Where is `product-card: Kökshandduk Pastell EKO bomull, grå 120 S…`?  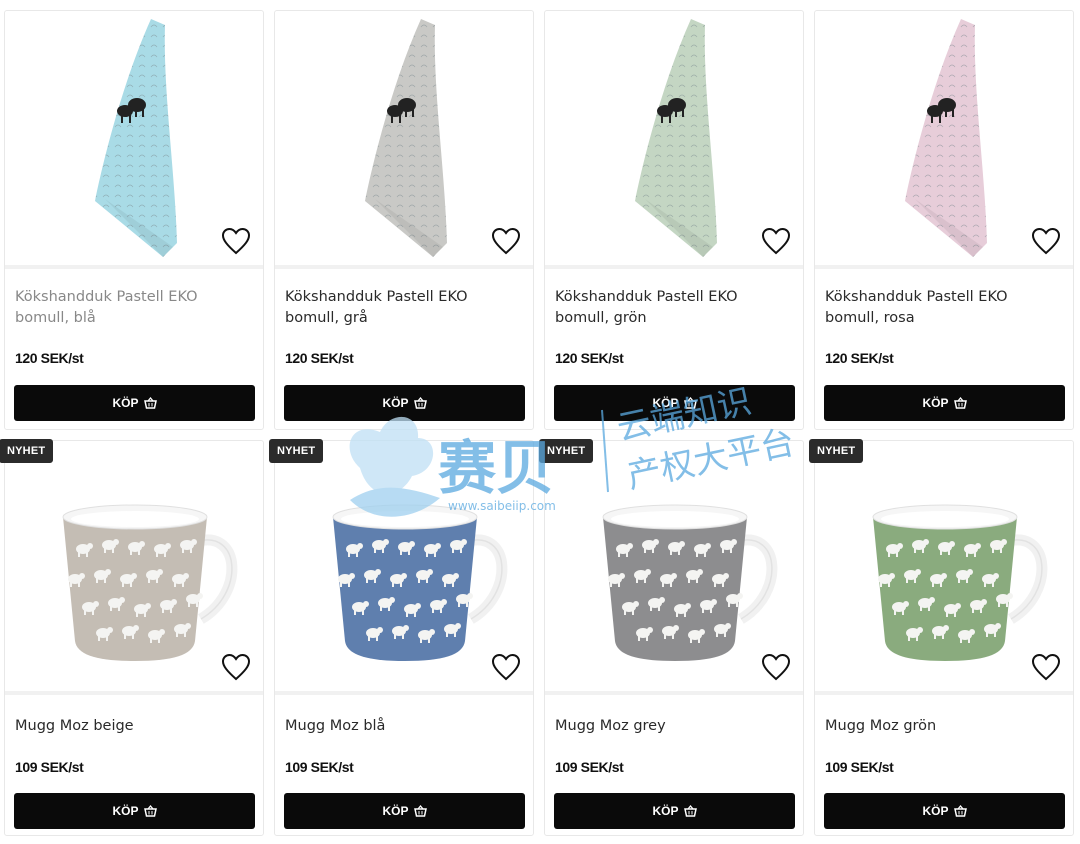
product-card: Kökshandduk Pastell EKO bomull, grå 120 S… is located at coordinates (404, 220).